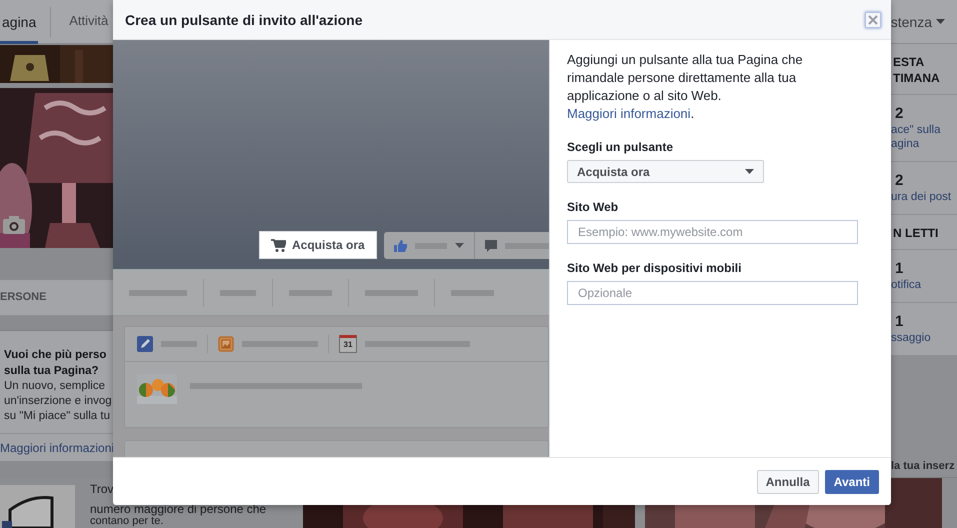  What do you see at coordinates (787, 482) in the screenshot?
I see `cancel-button: Annulla` at bounding box center [787, 482].